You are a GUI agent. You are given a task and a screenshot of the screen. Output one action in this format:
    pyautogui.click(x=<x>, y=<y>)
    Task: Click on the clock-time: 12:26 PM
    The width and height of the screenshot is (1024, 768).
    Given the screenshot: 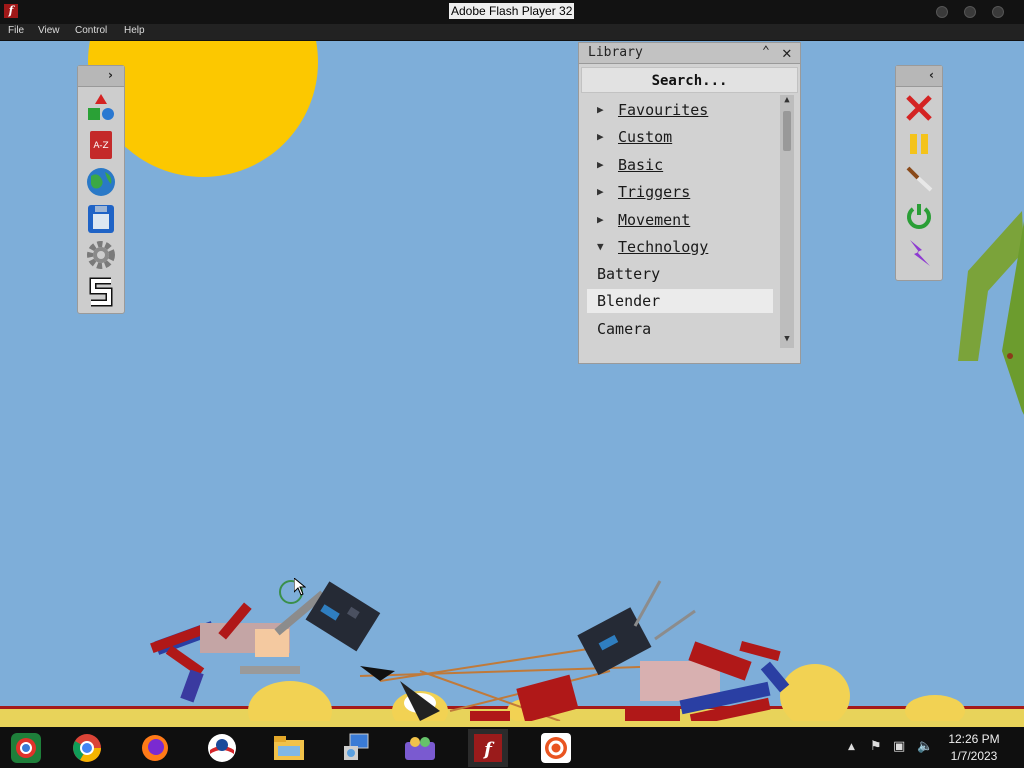 What is the action you would take?
    pyautogui.click(x=974, y=739)
    